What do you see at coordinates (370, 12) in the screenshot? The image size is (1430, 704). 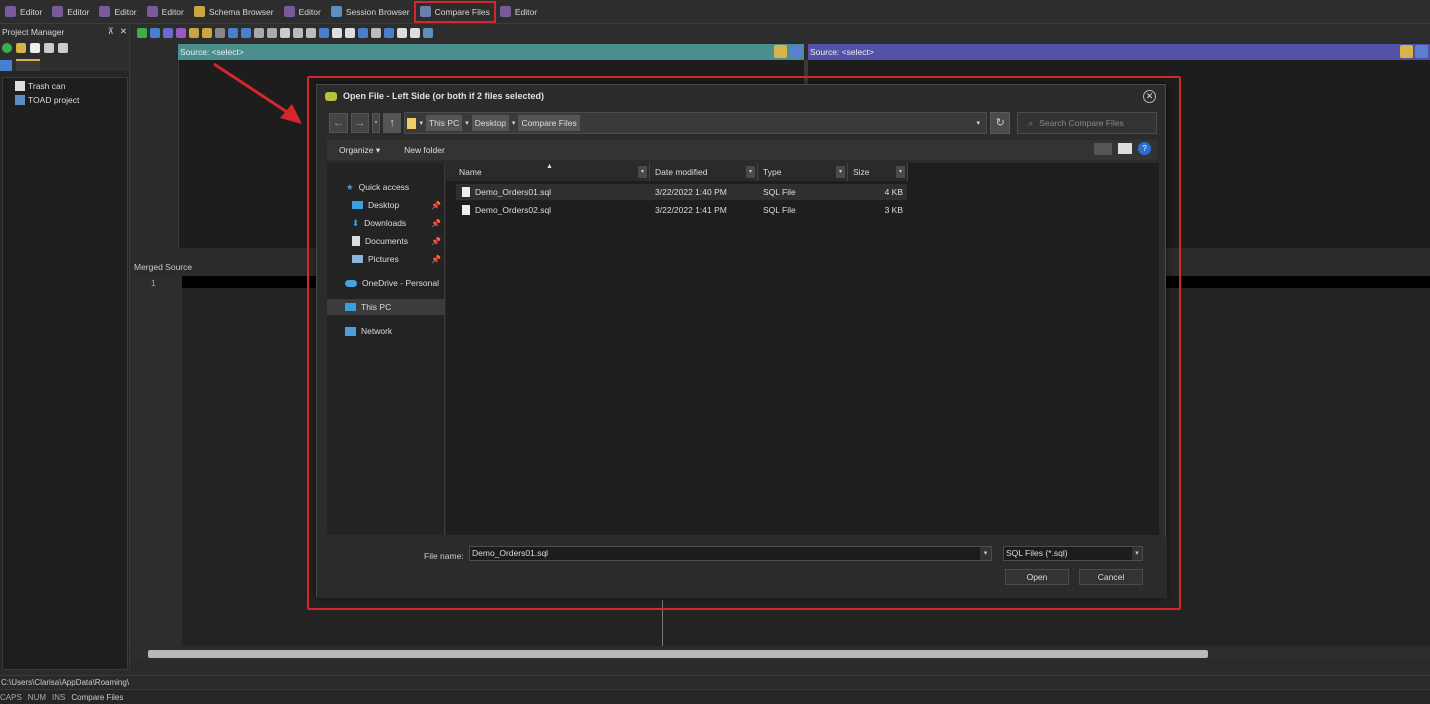 I see `tab-session-browser: Session Browser` at bounding box center [370, 12].